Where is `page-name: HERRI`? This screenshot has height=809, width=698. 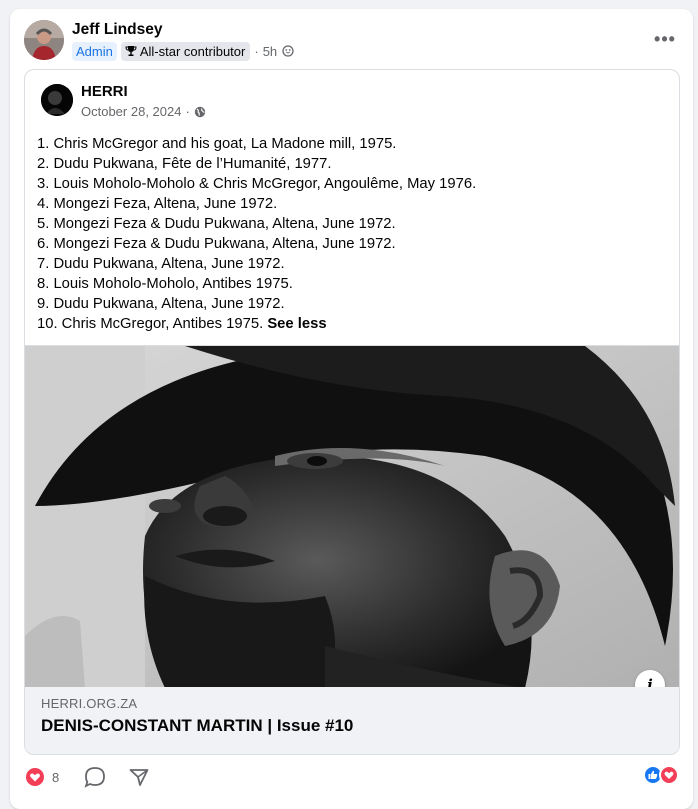 page-name: HERRI is located at coordinates (104, 91).